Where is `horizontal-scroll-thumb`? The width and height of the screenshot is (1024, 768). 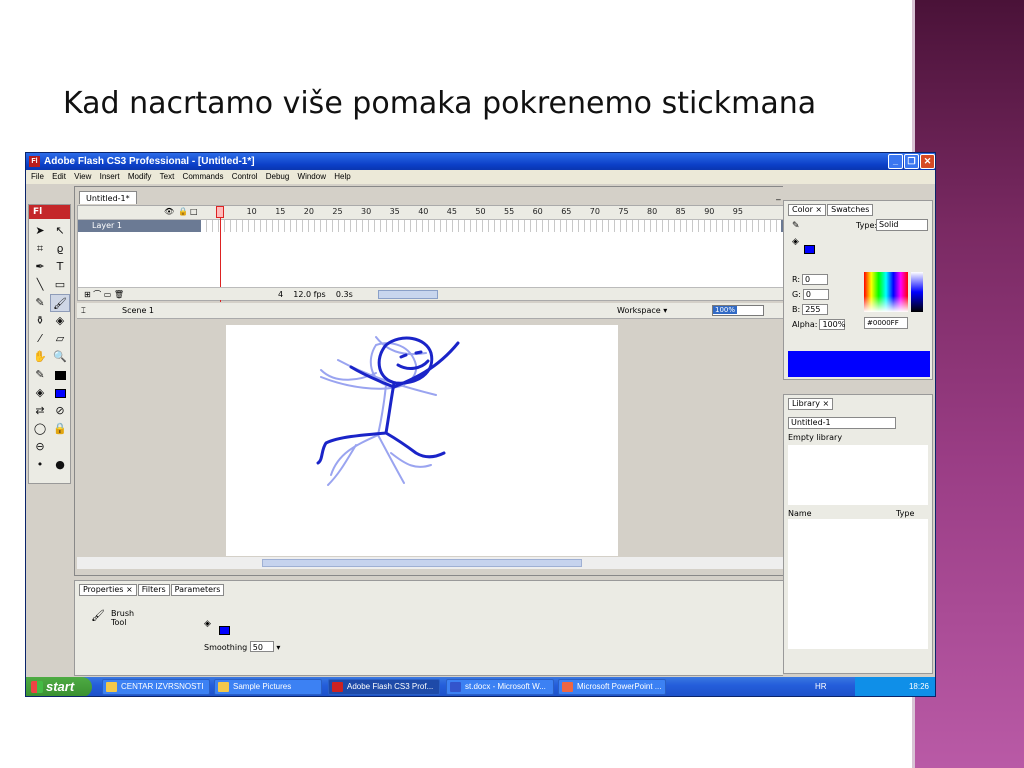 horizontal-scroll-thumb is located at coordinates (422, 563).